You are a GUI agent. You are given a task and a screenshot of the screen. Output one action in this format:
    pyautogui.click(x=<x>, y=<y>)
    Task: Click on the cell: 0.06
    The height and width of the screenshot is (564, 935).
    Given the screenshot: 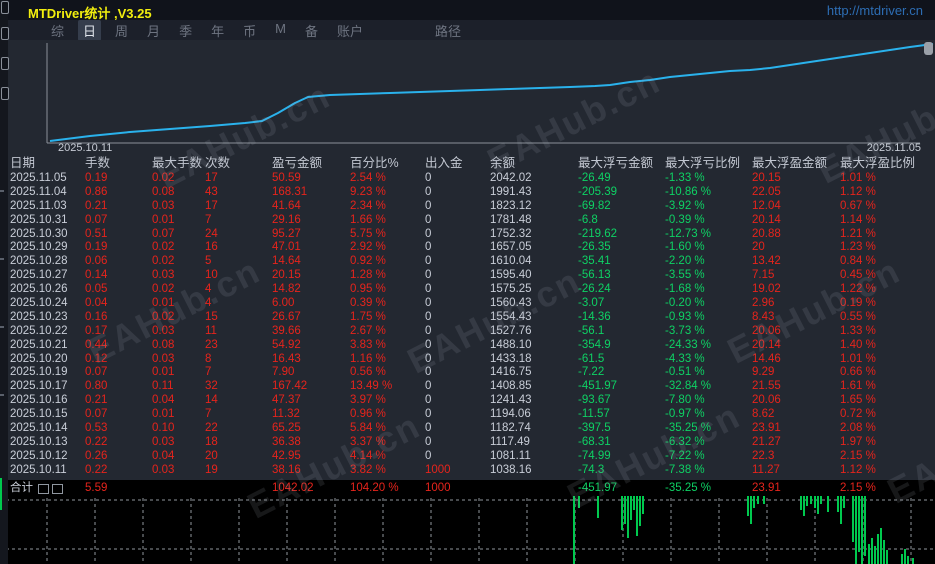 What is the action you would take?
    pyautogui.click(x=96, y=261)
    